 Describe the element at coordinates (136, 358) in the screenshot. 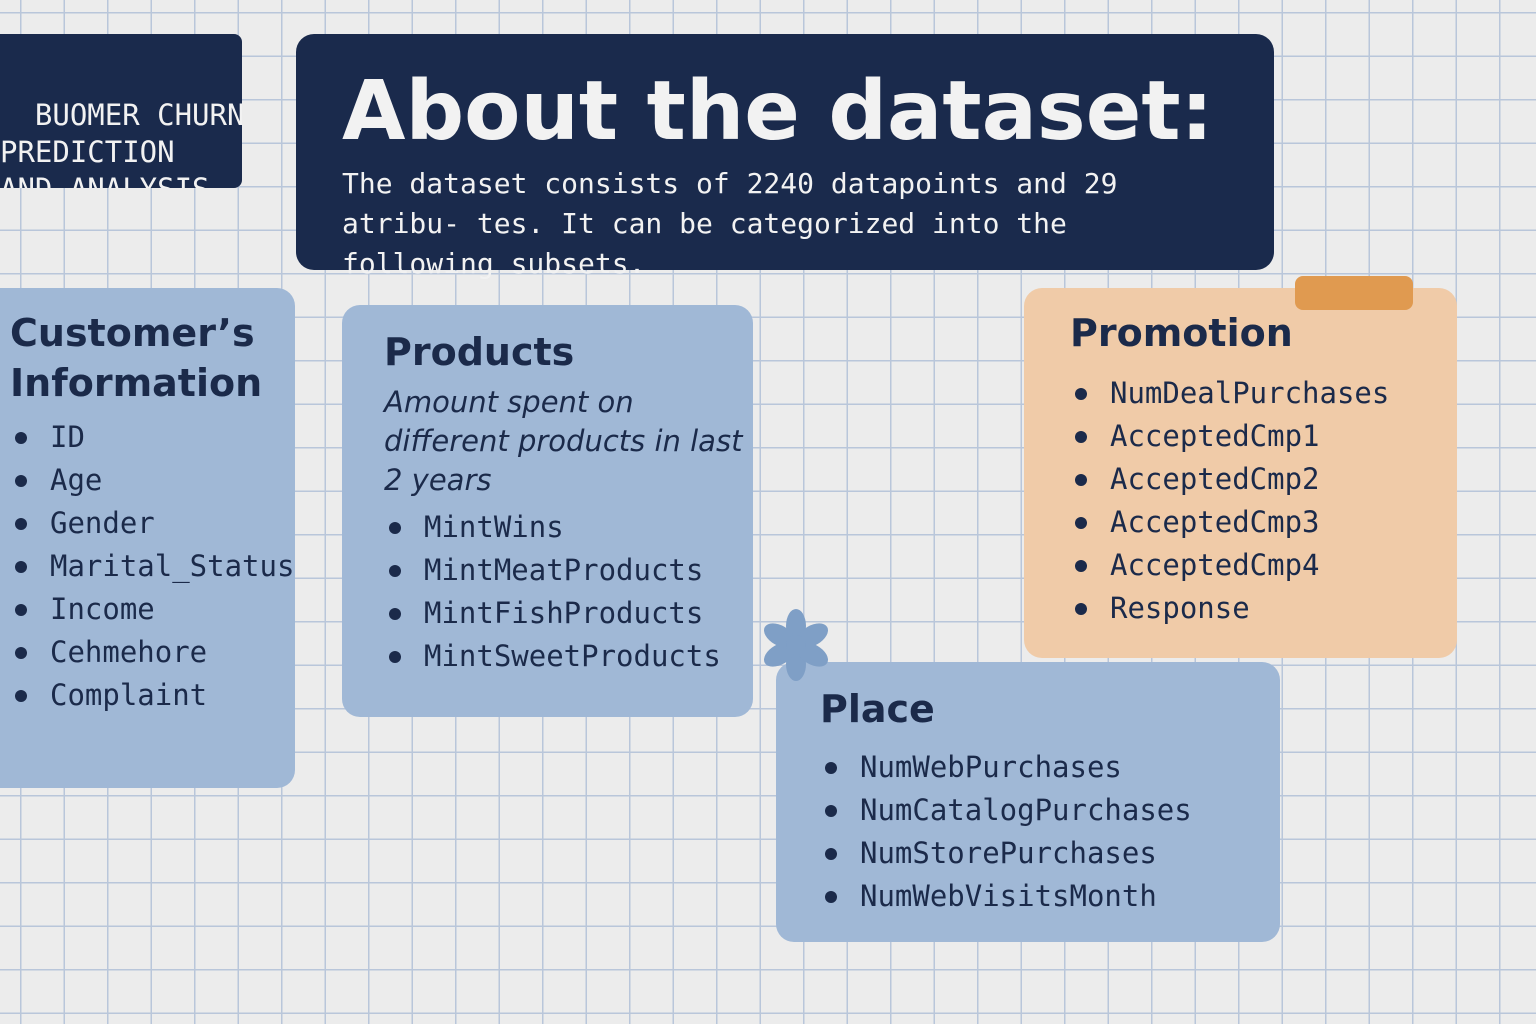

I see `customer-info-title: Customer’s Information` at that location.